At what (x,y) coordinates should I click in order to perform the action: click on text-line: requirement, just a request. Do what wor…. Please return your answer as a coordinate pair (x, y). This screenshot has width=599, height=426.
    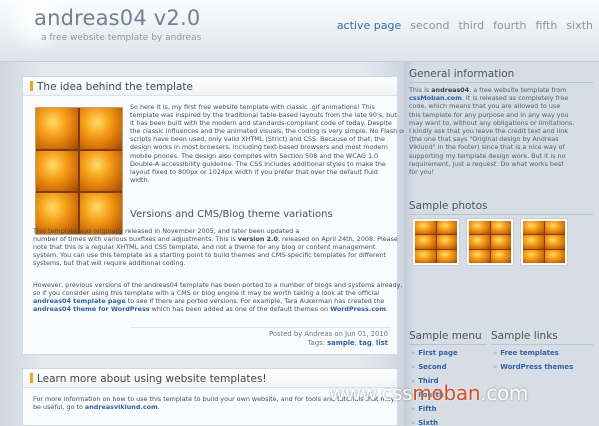
    Looking at the image, I should click on (486, 163).